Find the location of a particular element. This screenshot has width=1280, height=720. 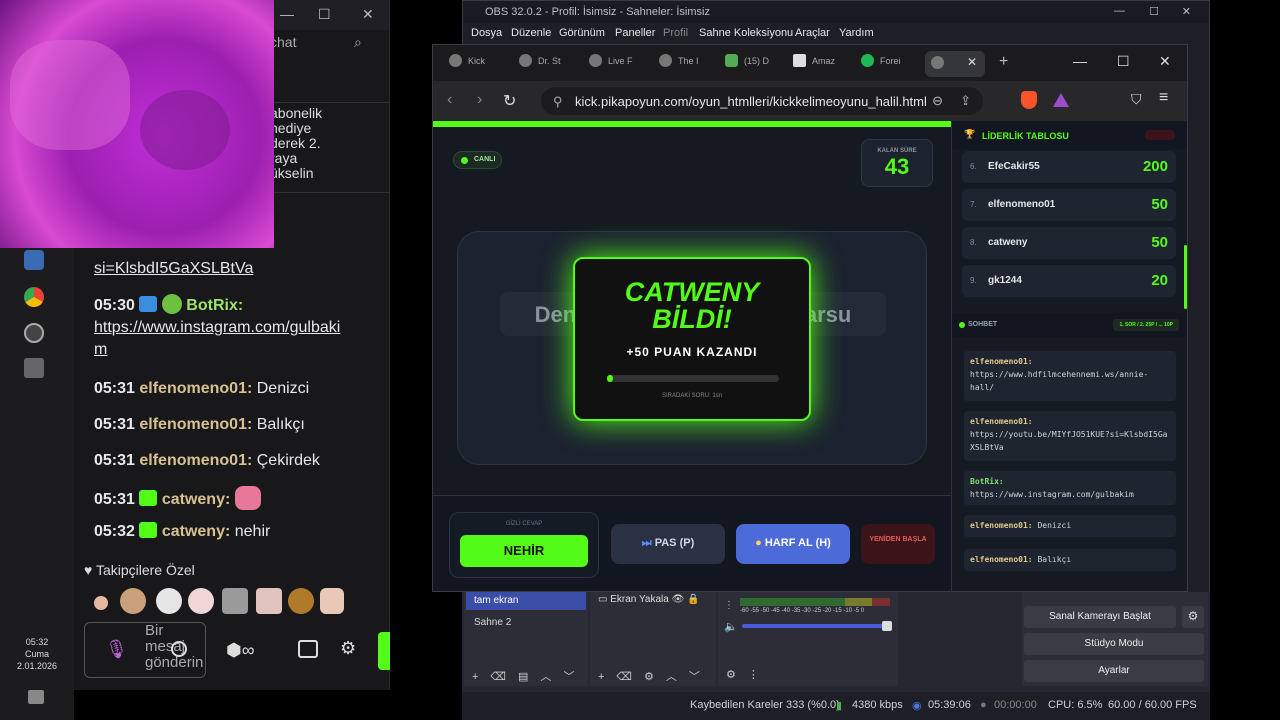

active-browser-tab: ✕ is located at coordinates (955, 64).